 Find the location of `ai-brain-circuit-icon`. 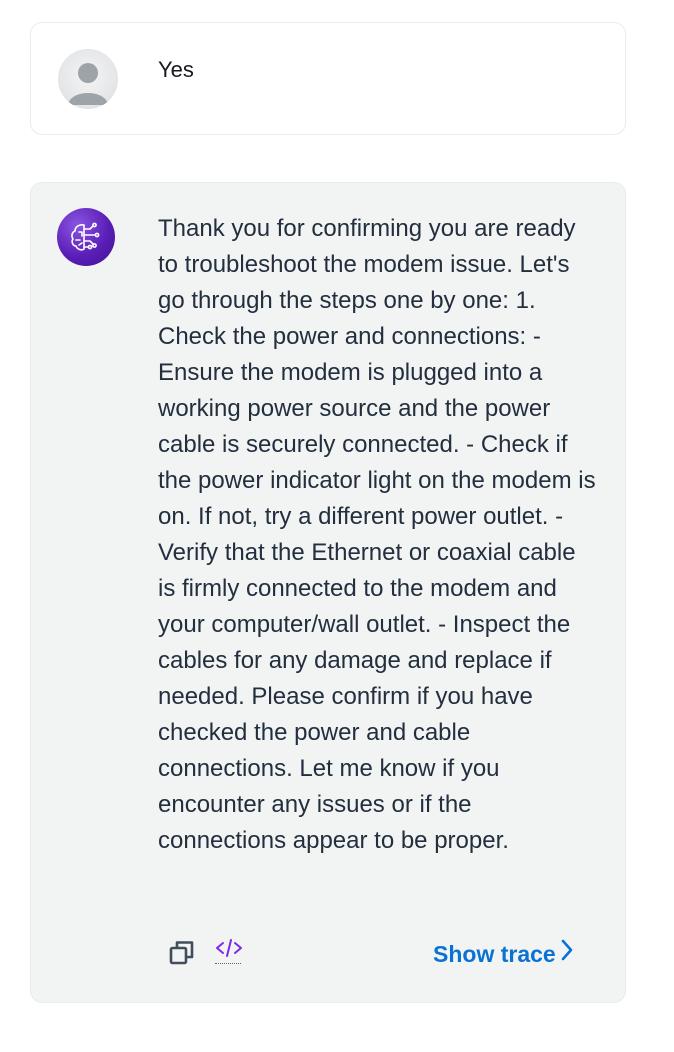

ai-brain-circuit-icon is located at coordinates (86, 237).